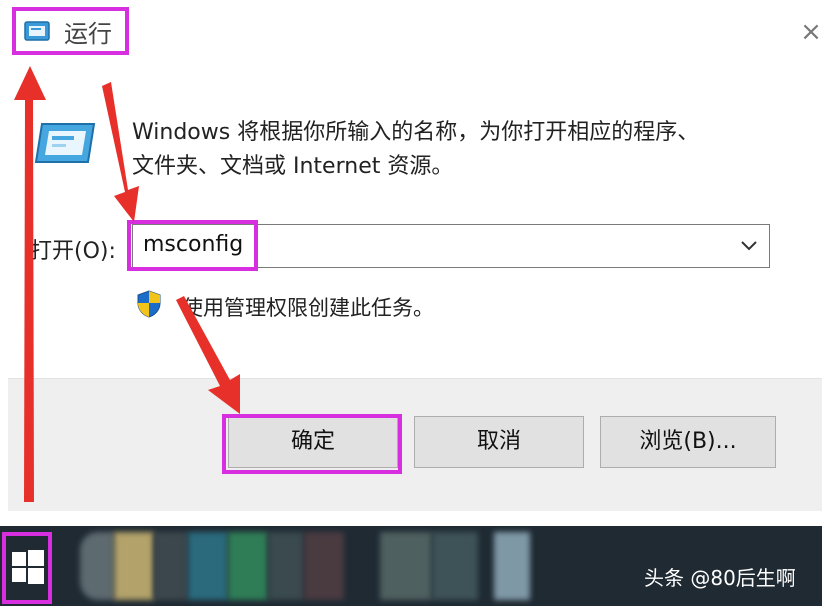 This screenshot has width=822, height=606. I want to click on arrow-title-to-input, so click(120, 152).